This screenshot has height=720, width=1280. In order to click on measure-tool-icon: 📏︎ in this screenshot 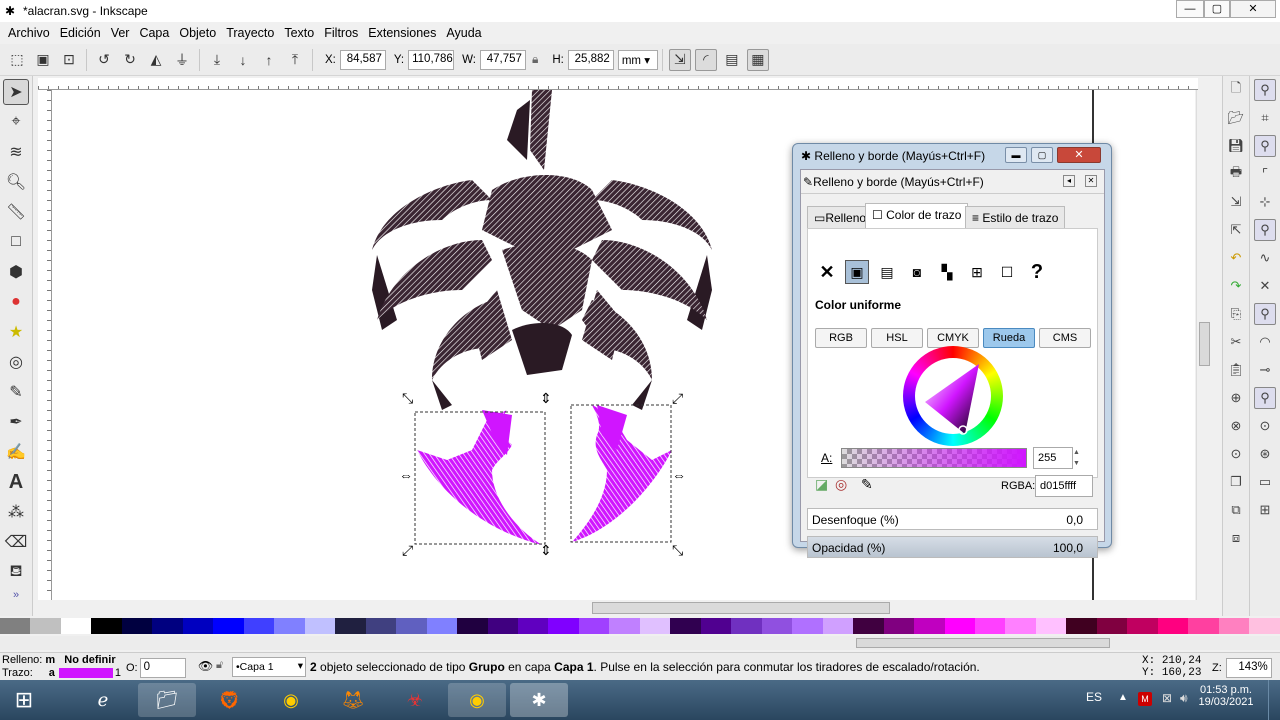, I will do `click(16, 212)`.